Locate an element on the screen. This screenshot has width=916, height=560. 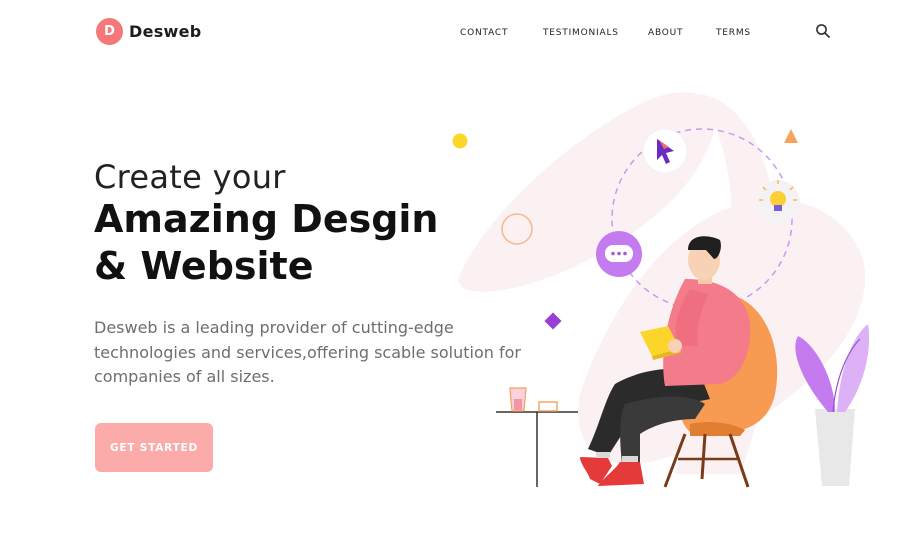
nav-contact: CONTACT is located at coordinates (484, 33).